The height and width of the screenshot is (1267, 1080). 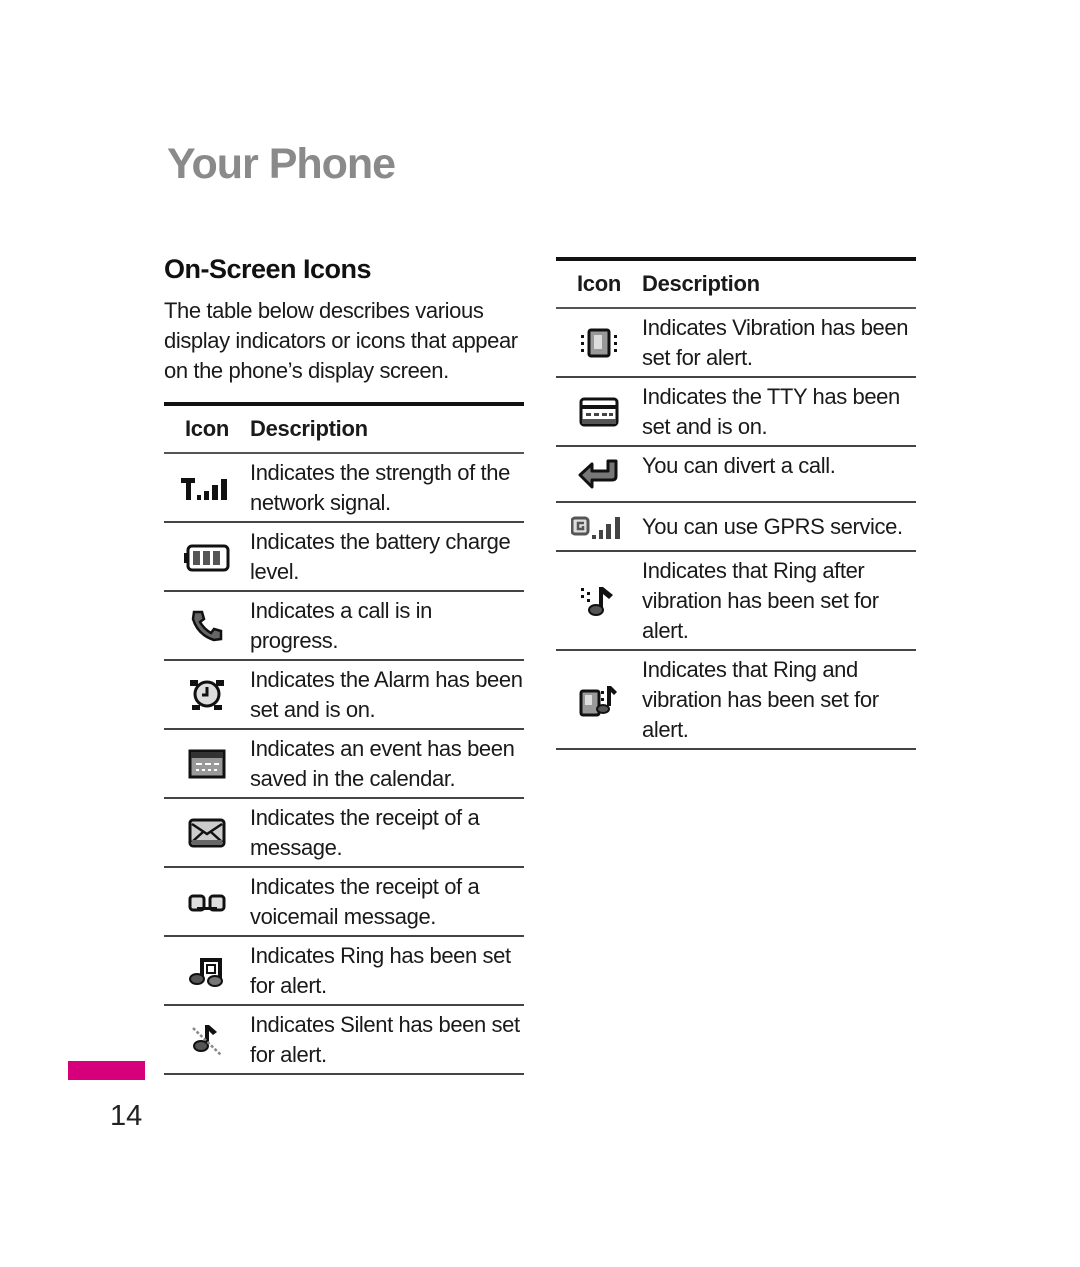 I want to click on table-row: You can use GPRS service., so click(x=736, y=526).